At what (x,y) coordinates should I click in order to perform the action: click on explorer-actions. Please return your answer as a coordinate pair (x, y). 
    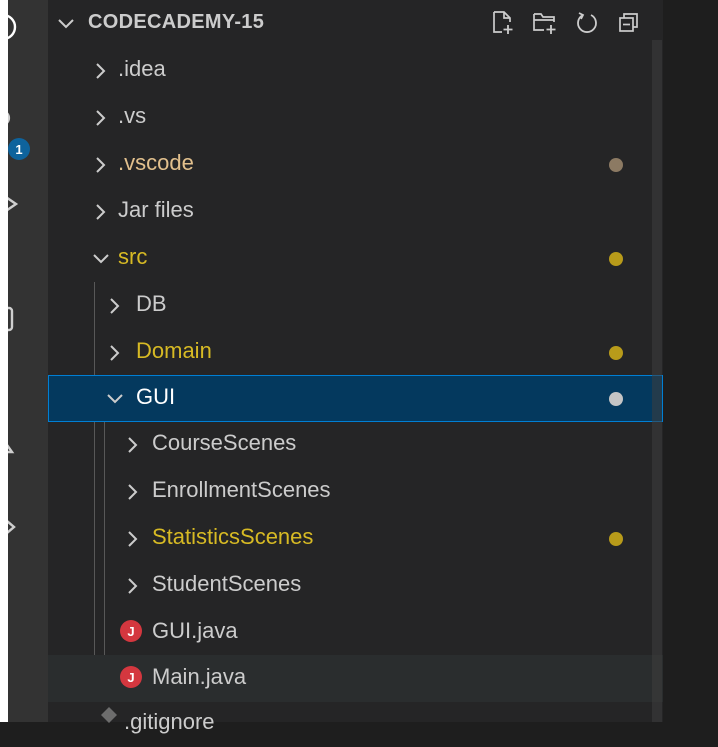
    Looking at the image, I should click on (566, 23).